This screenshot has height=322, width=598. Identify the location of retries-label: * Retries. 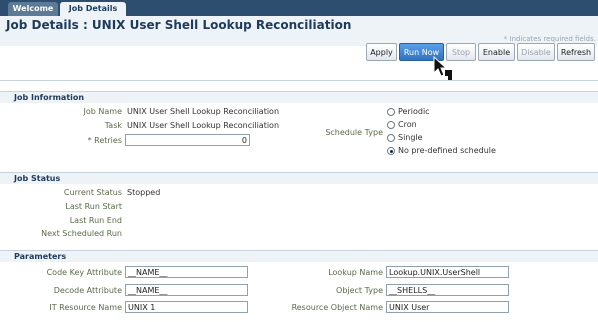
(104, 140).